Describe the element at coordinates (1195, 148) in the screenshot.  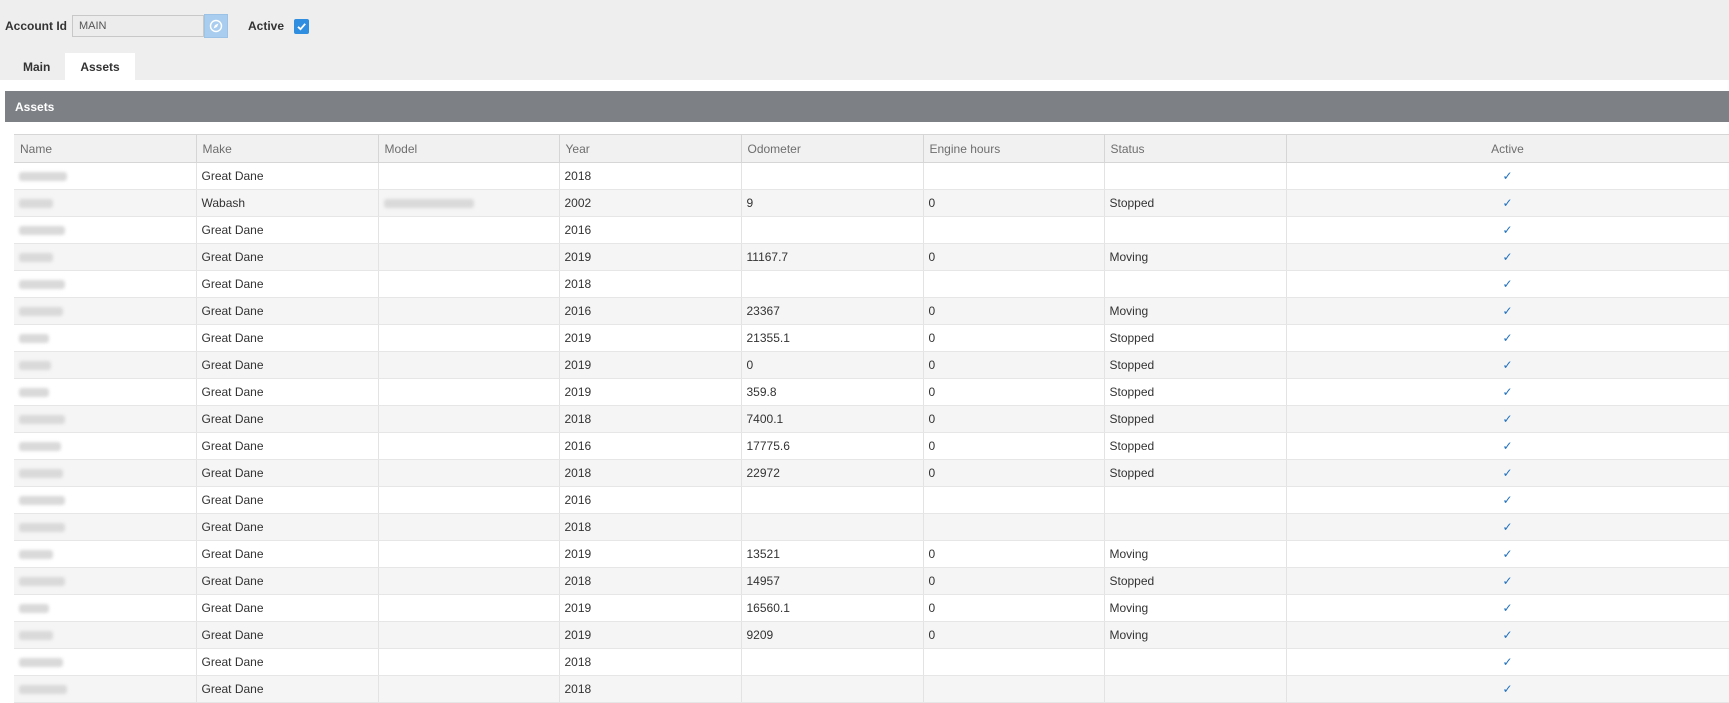
I see `column-header-status: Status` at that location.